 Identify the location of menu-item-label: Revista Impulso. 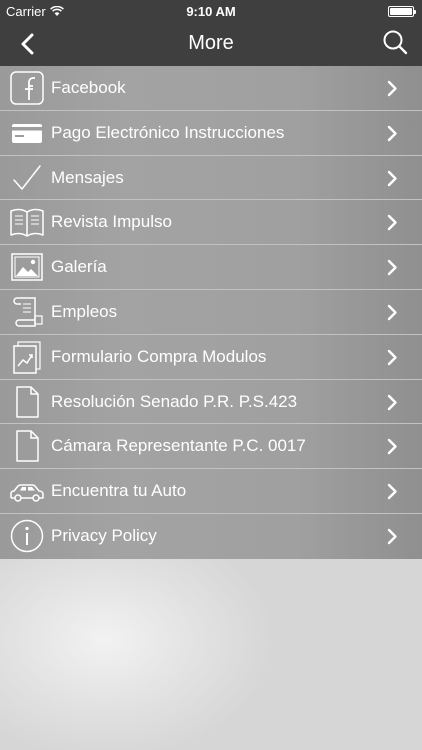
(111, 222).